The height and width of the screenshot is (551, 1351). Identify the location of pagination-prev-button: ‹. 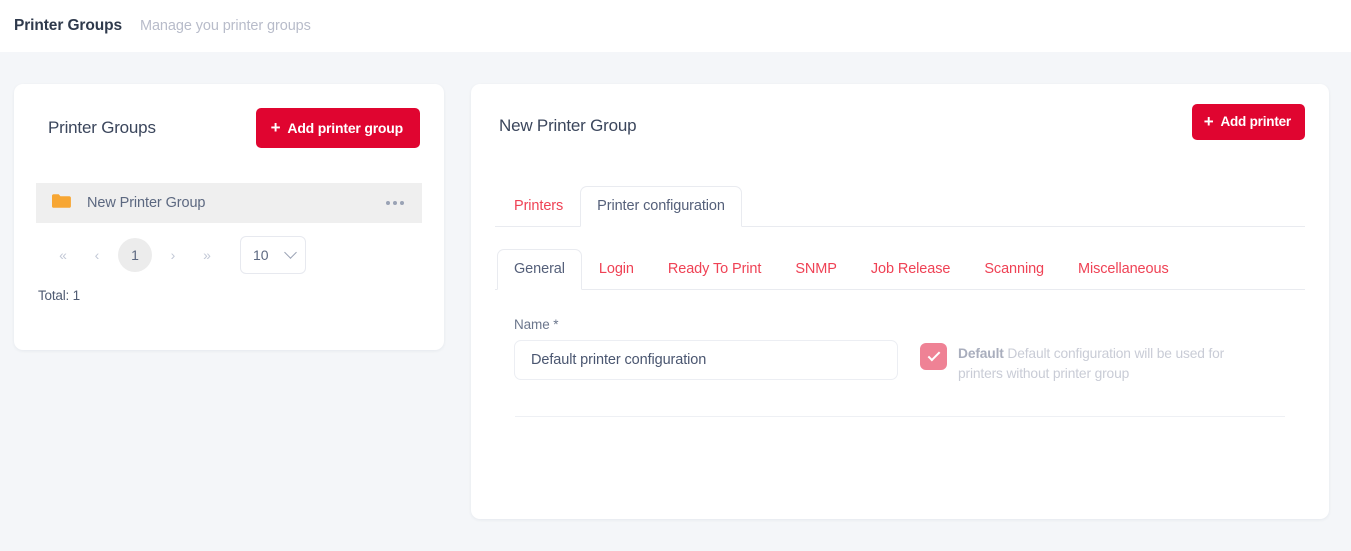
(97, 255).